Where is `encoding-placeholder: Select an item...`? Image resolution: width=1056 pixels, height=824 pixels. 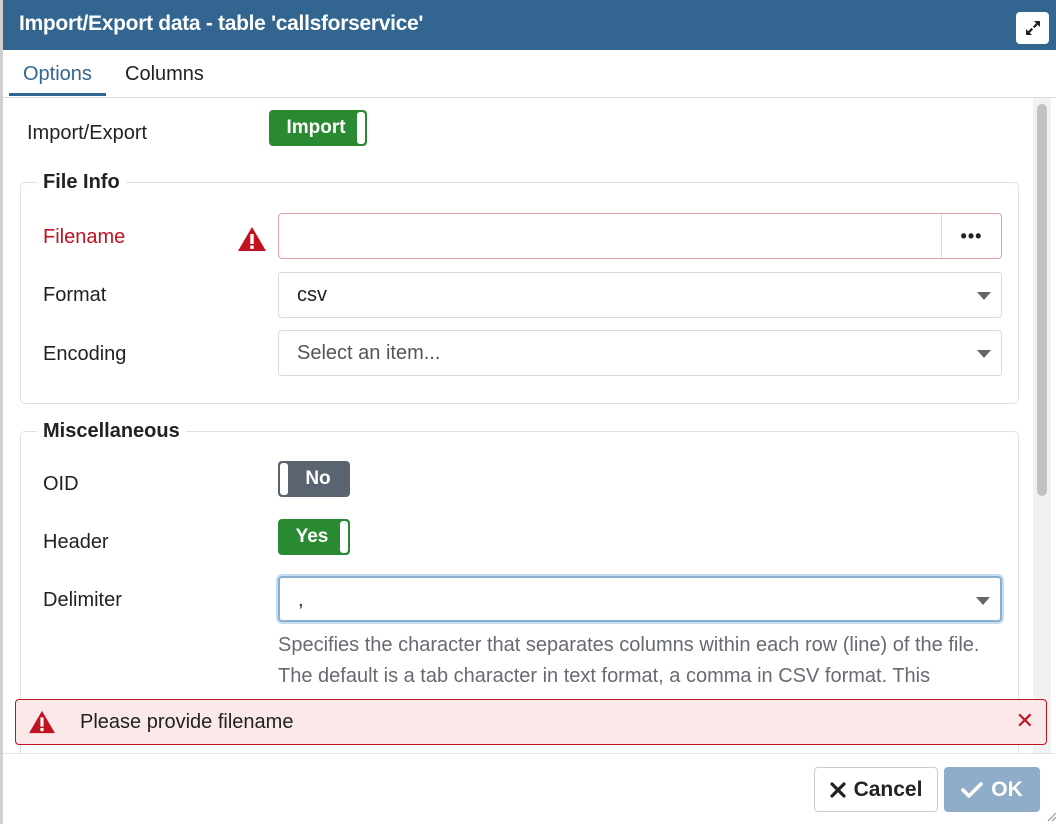
encoding-placeholder: Select an item... is located at coordinates (369, 353).